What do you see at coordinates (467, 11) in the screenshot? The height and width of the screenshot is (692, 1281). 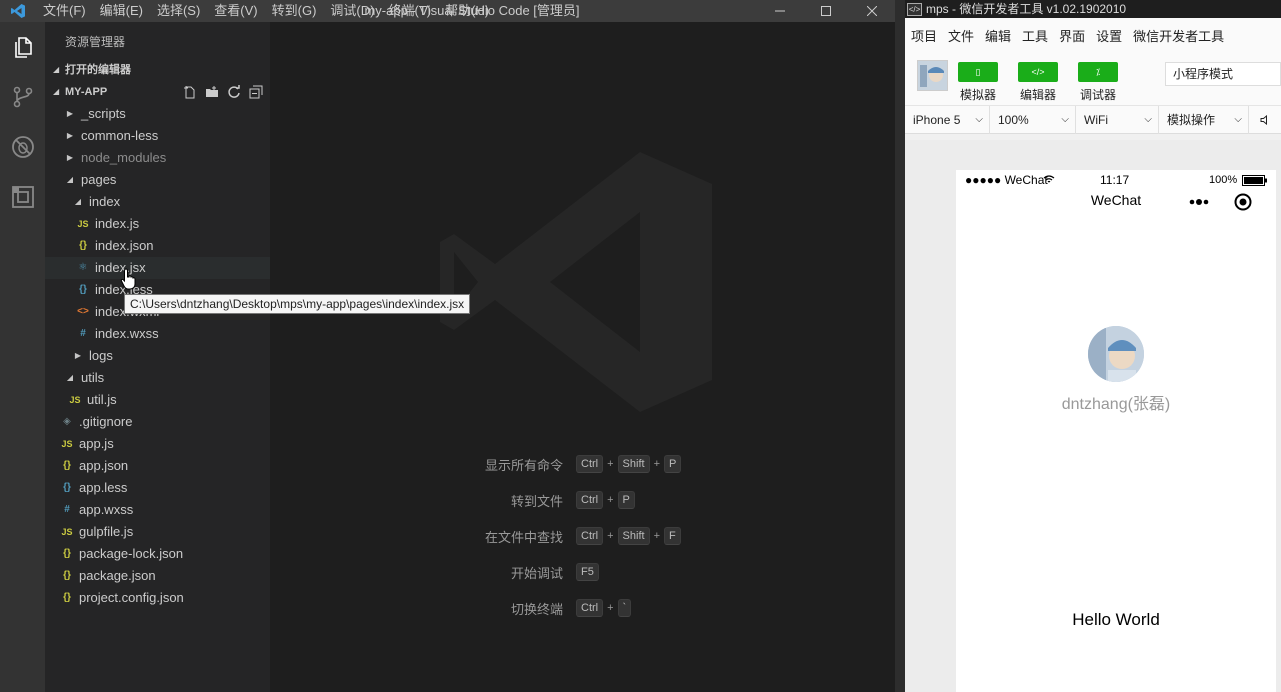 I see `menu-help: 帮助(H)` at bounding box center [467, 11].